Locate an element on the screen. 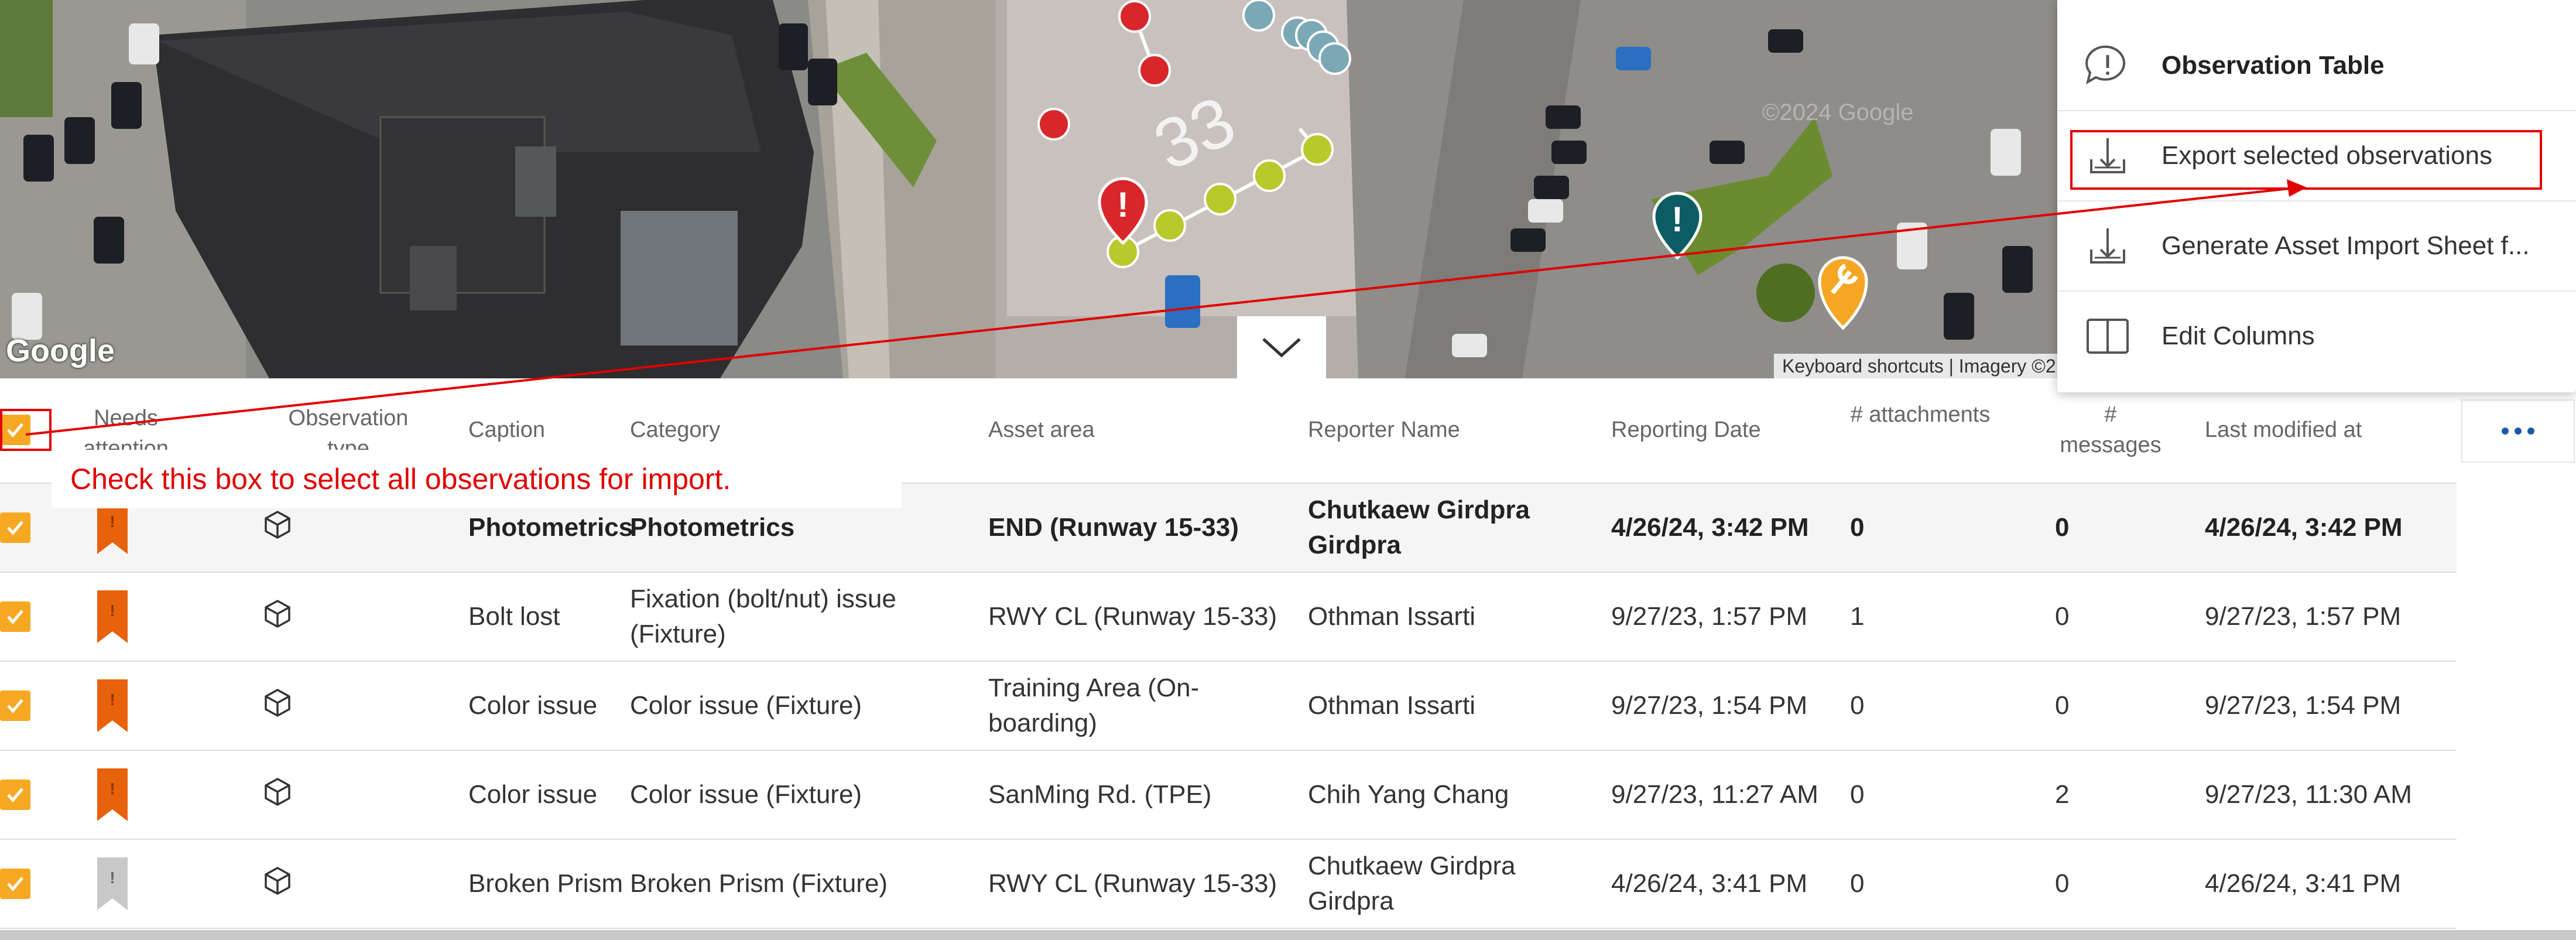  cell-asset-area: SanMing Rd. (TPE) is located at coordinates (1100, 794).